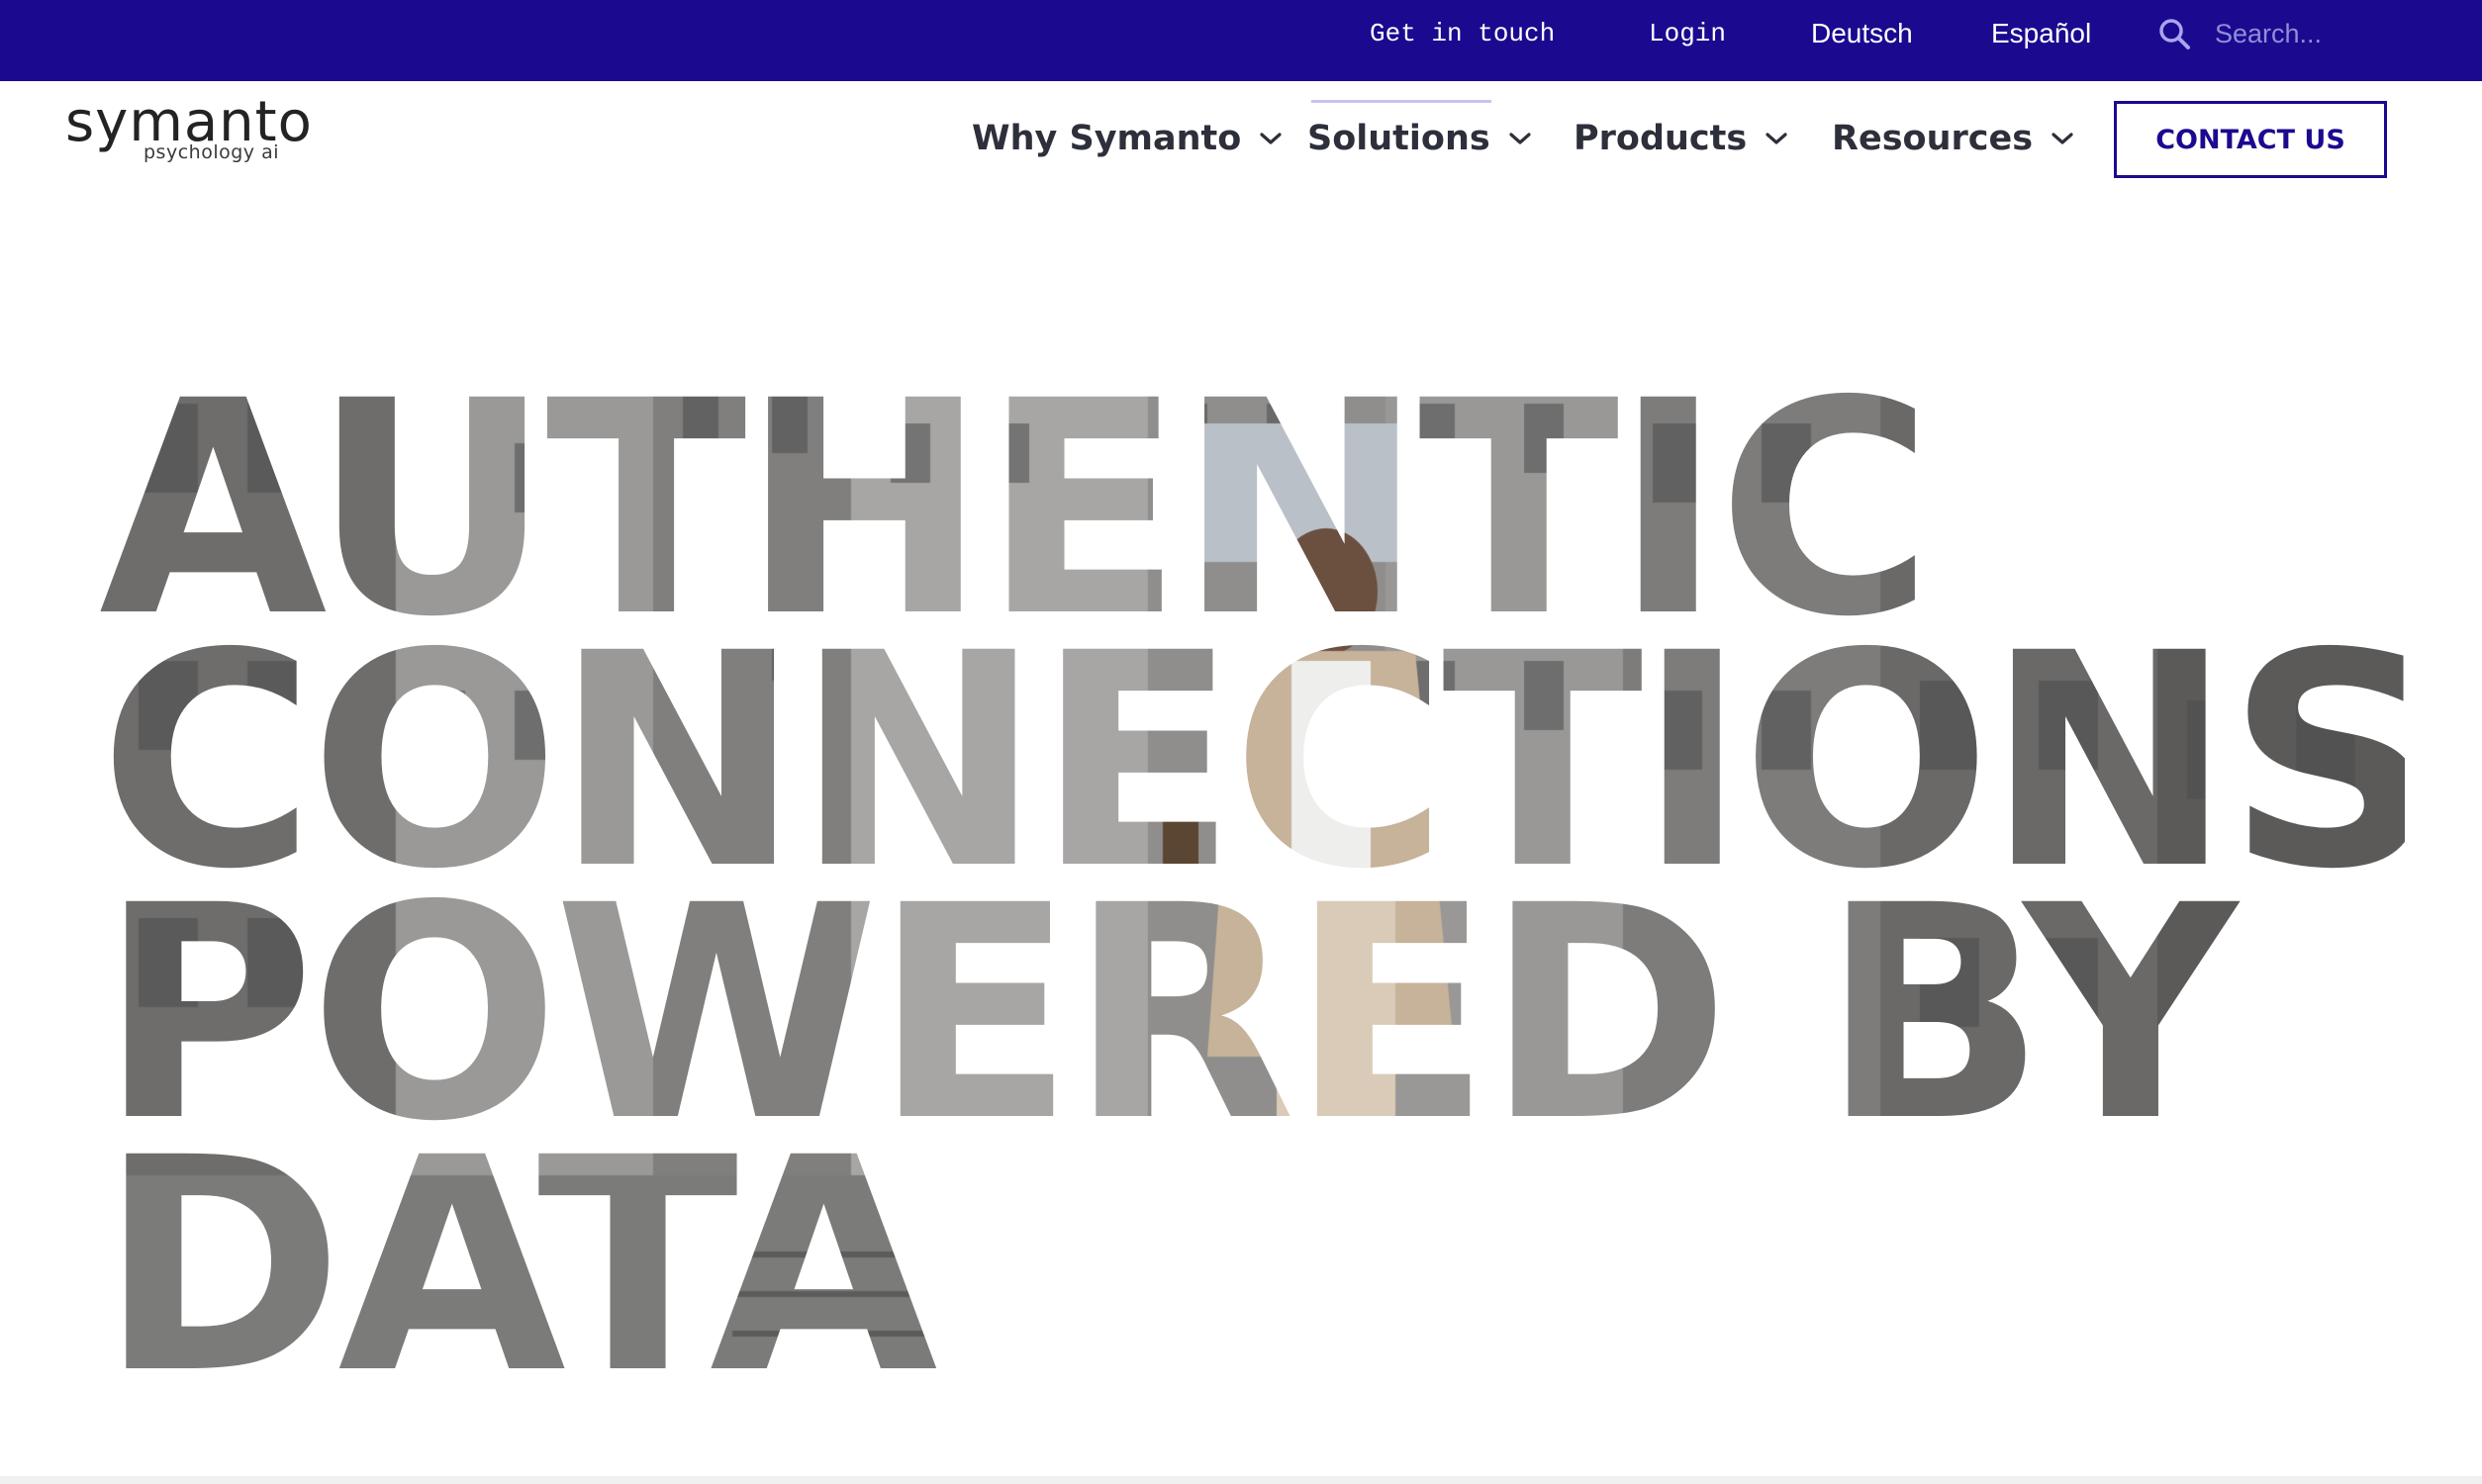 The width and height of the screenshot is (2482, 1484). I want to click on search-input, so click(2328, 33).